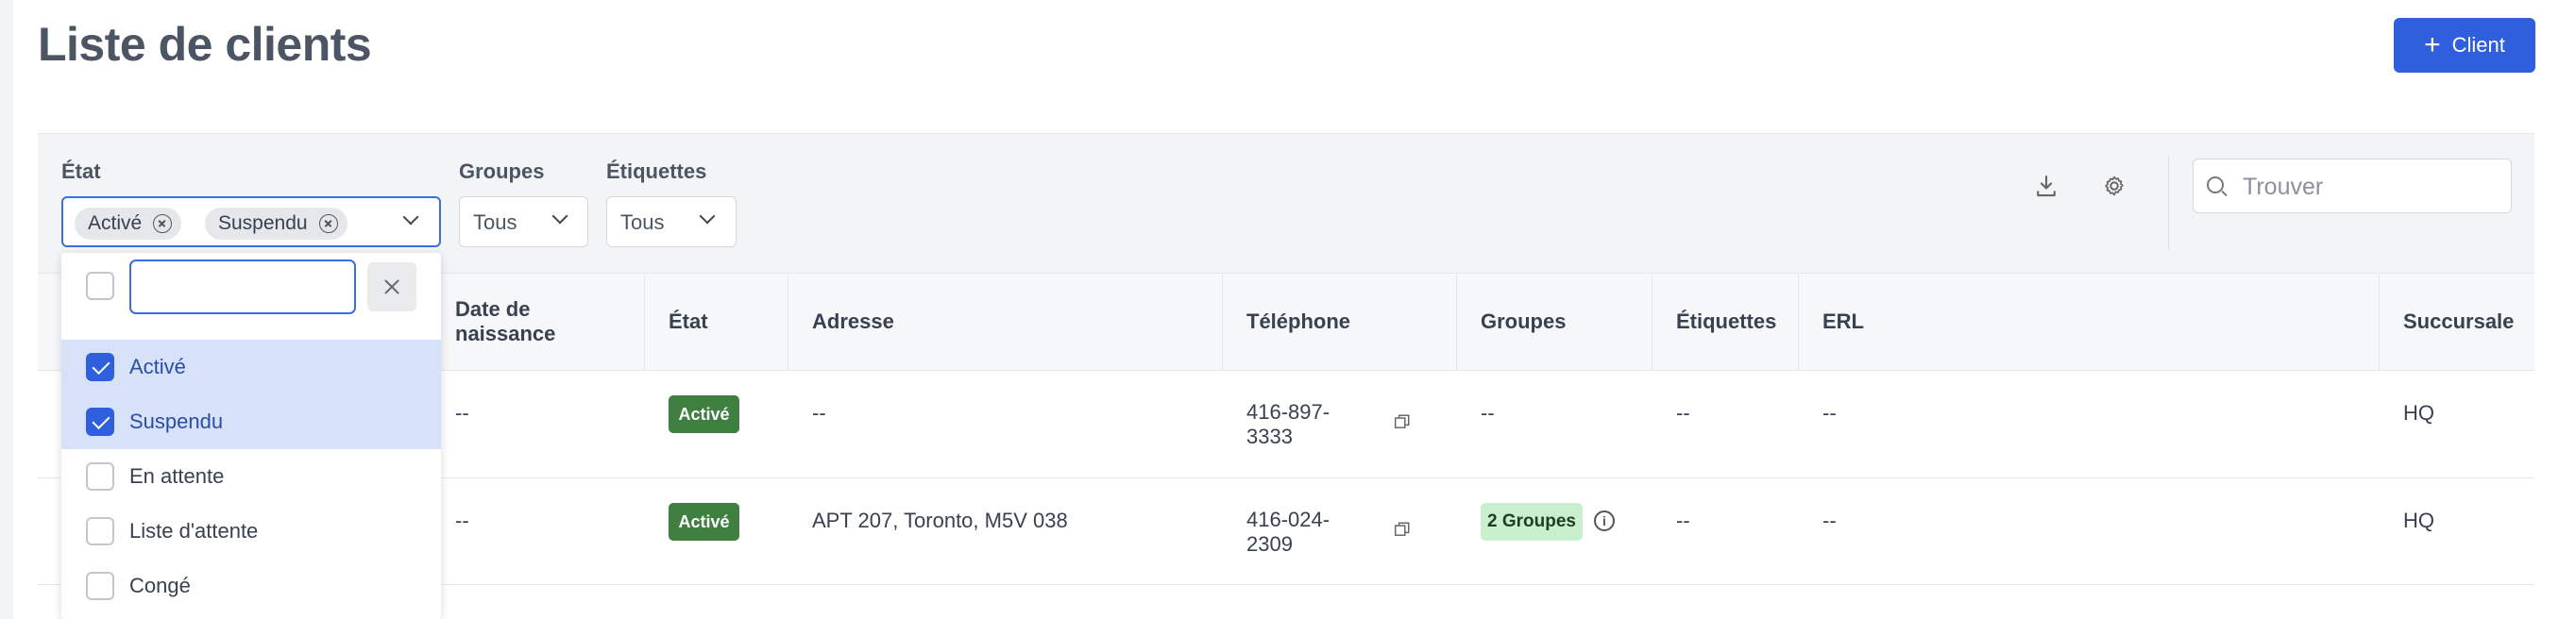 Image resolution: width=2576 pixels, height=619 pixels. I want to click on plus-icon: +, so click(2432, 44).